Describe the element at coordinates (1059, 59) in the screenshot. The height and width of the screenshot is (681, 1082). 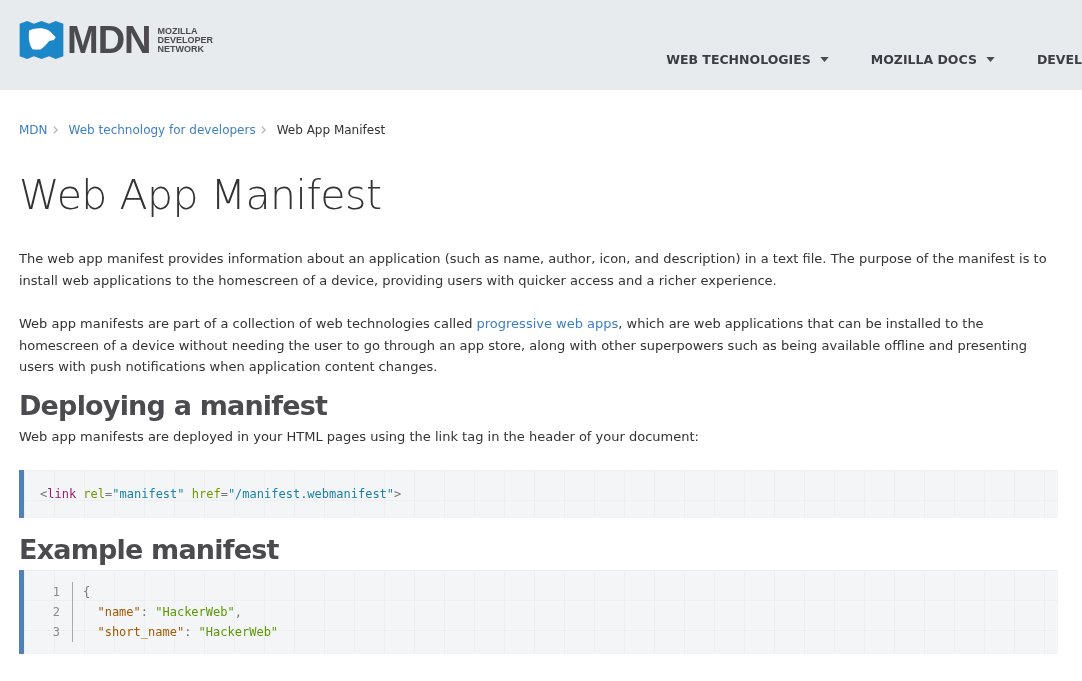
I see `nav-menu-link: DEVEL` at that location.